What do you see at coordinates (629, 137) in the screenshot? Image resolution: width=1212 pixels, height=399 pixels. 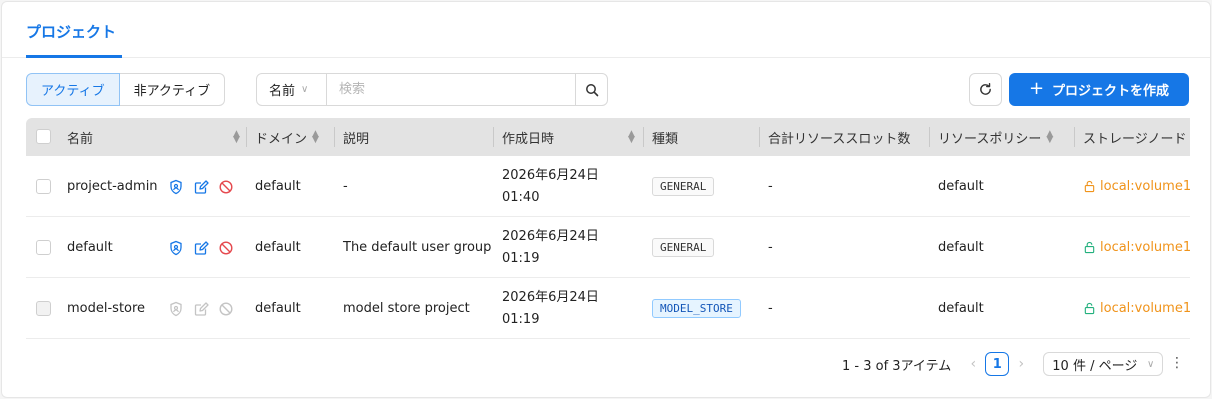 I see `sort-created-icon: ▲ ▼` at bounding box center [629, 137].